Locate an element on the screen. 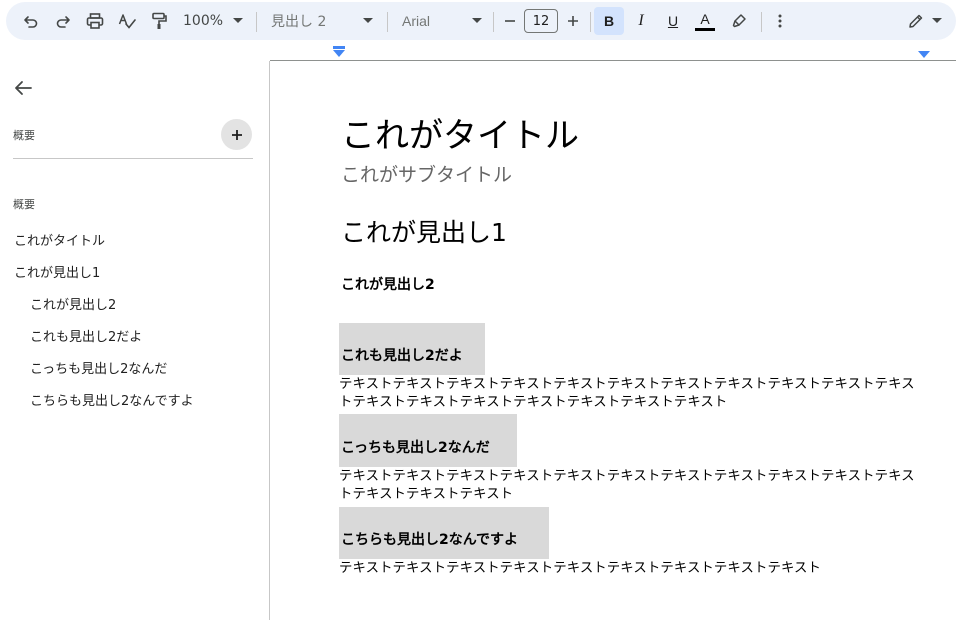 This screenshot has width=956, height=620. paint-format-button is located at coordinates (159, 21).